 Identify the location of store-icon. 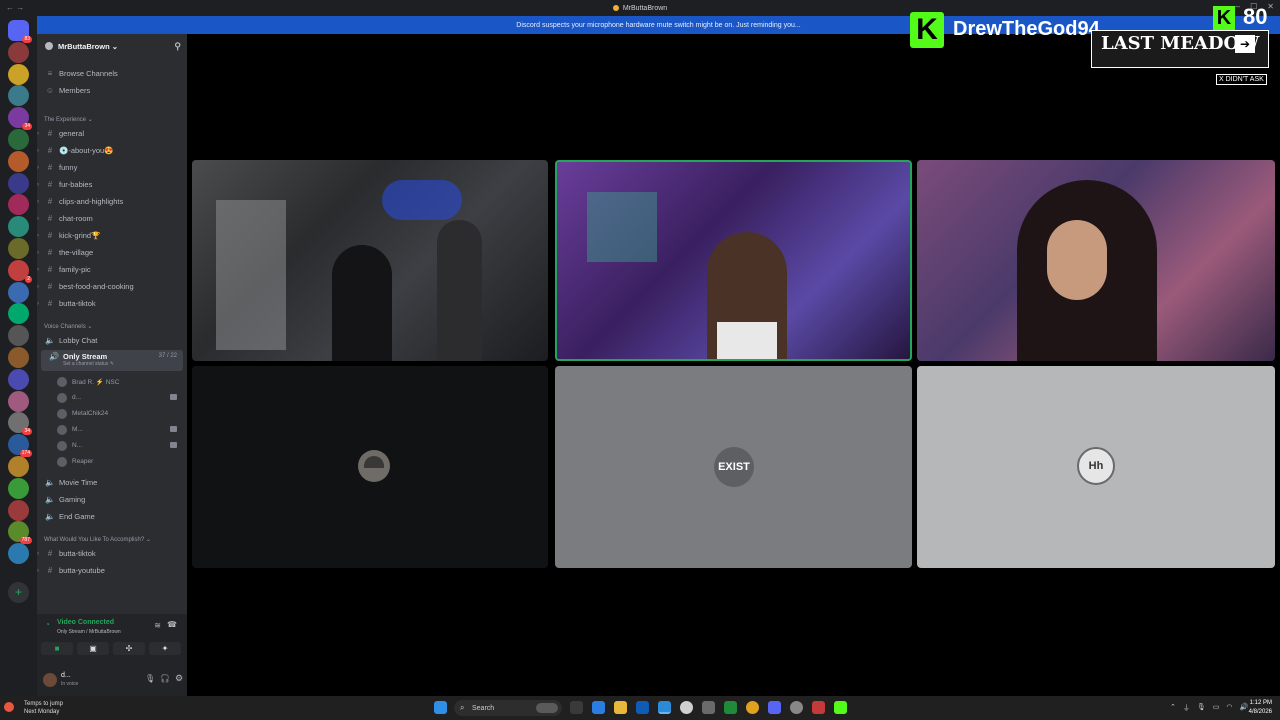
(642, 707).